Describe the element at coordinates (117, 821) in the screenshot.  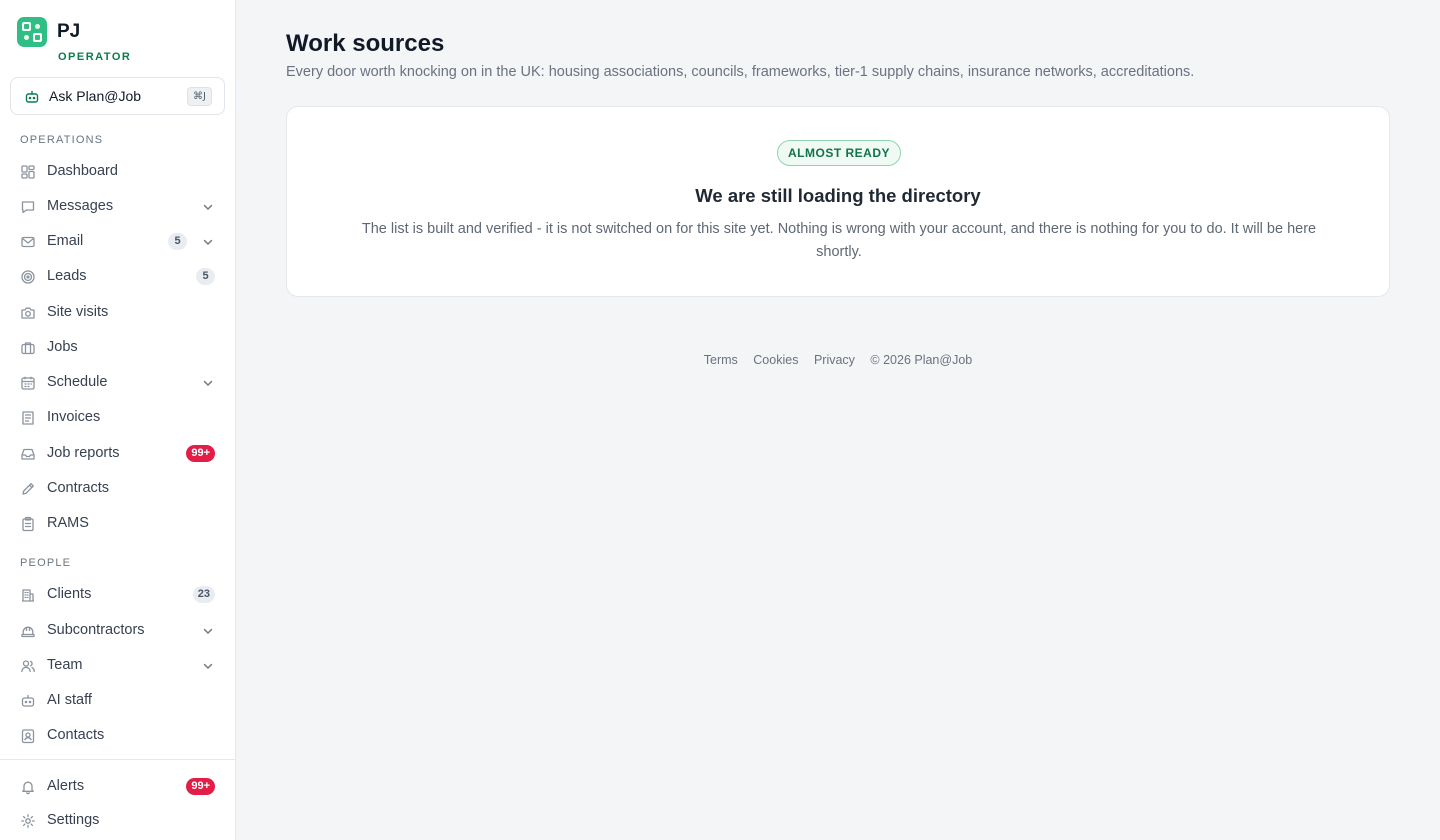
I see `sidebar-item-settings: Settings` at that location.